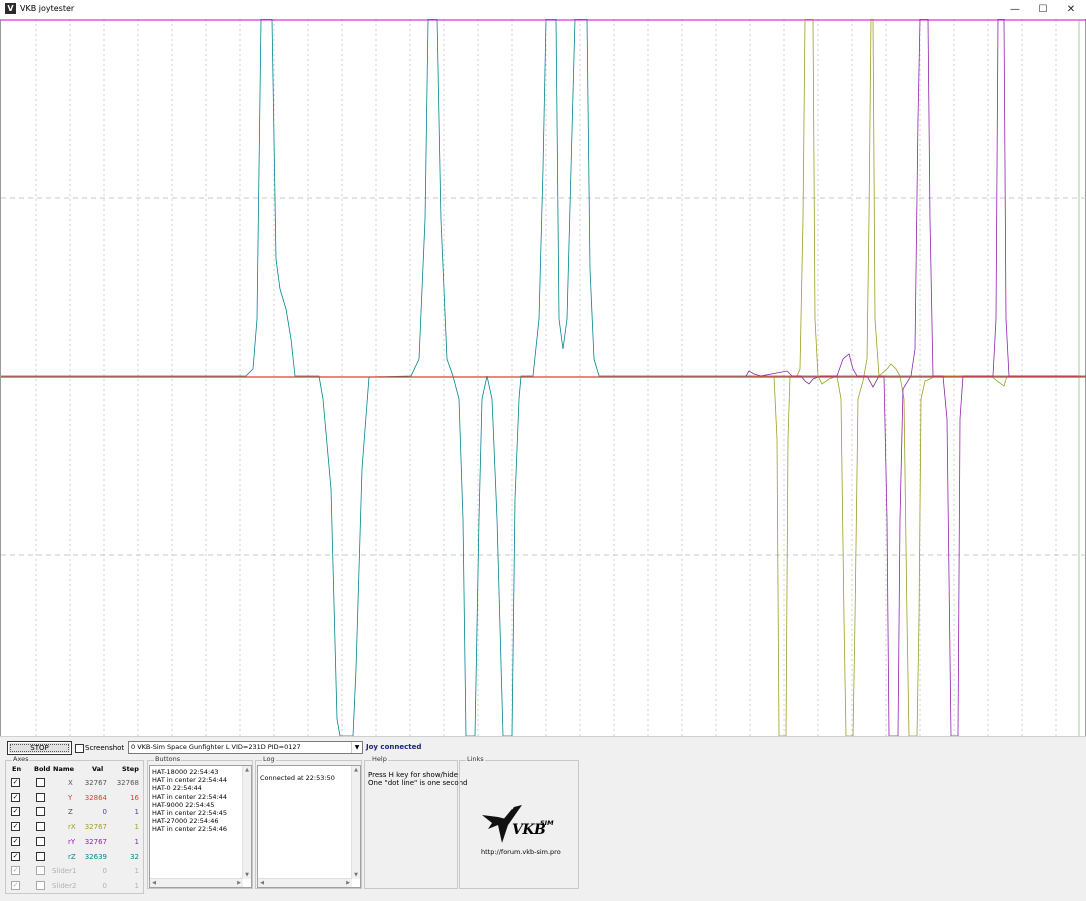 This screenshot has width=1086, height=901. Describe the element at coordinates (269, 759) in the screenshot. I see `log-group-title: Log` at that location.